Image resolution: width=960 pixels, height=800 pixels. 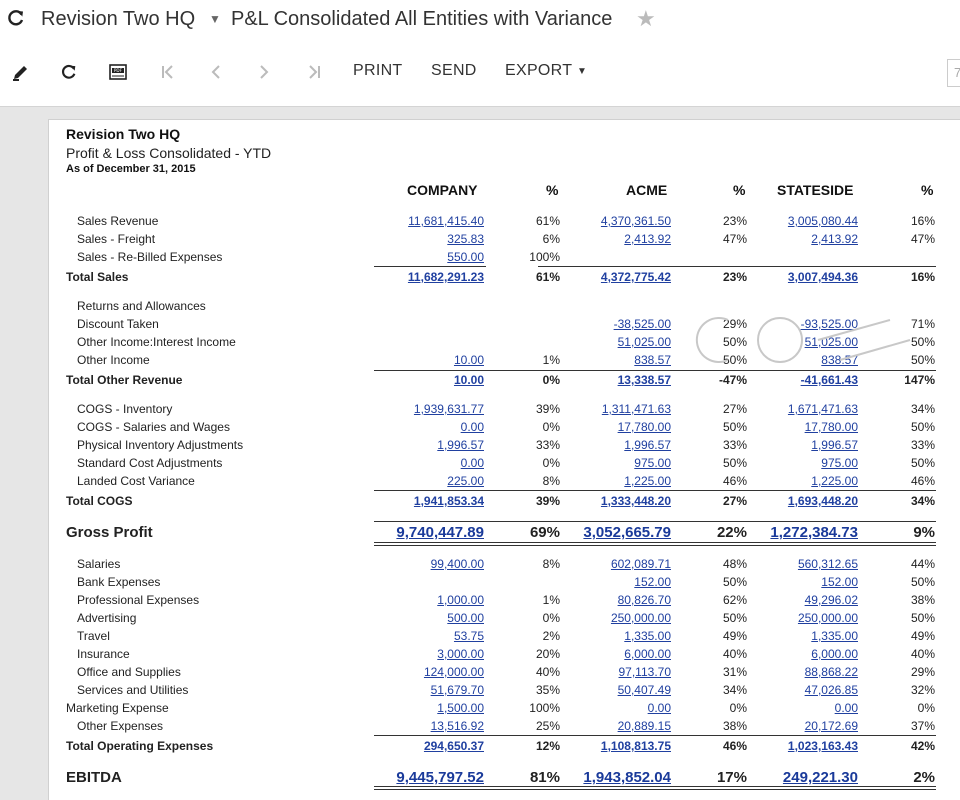 I want to click on cell-stateside: 1,225.00, so click(x=834, y=481).